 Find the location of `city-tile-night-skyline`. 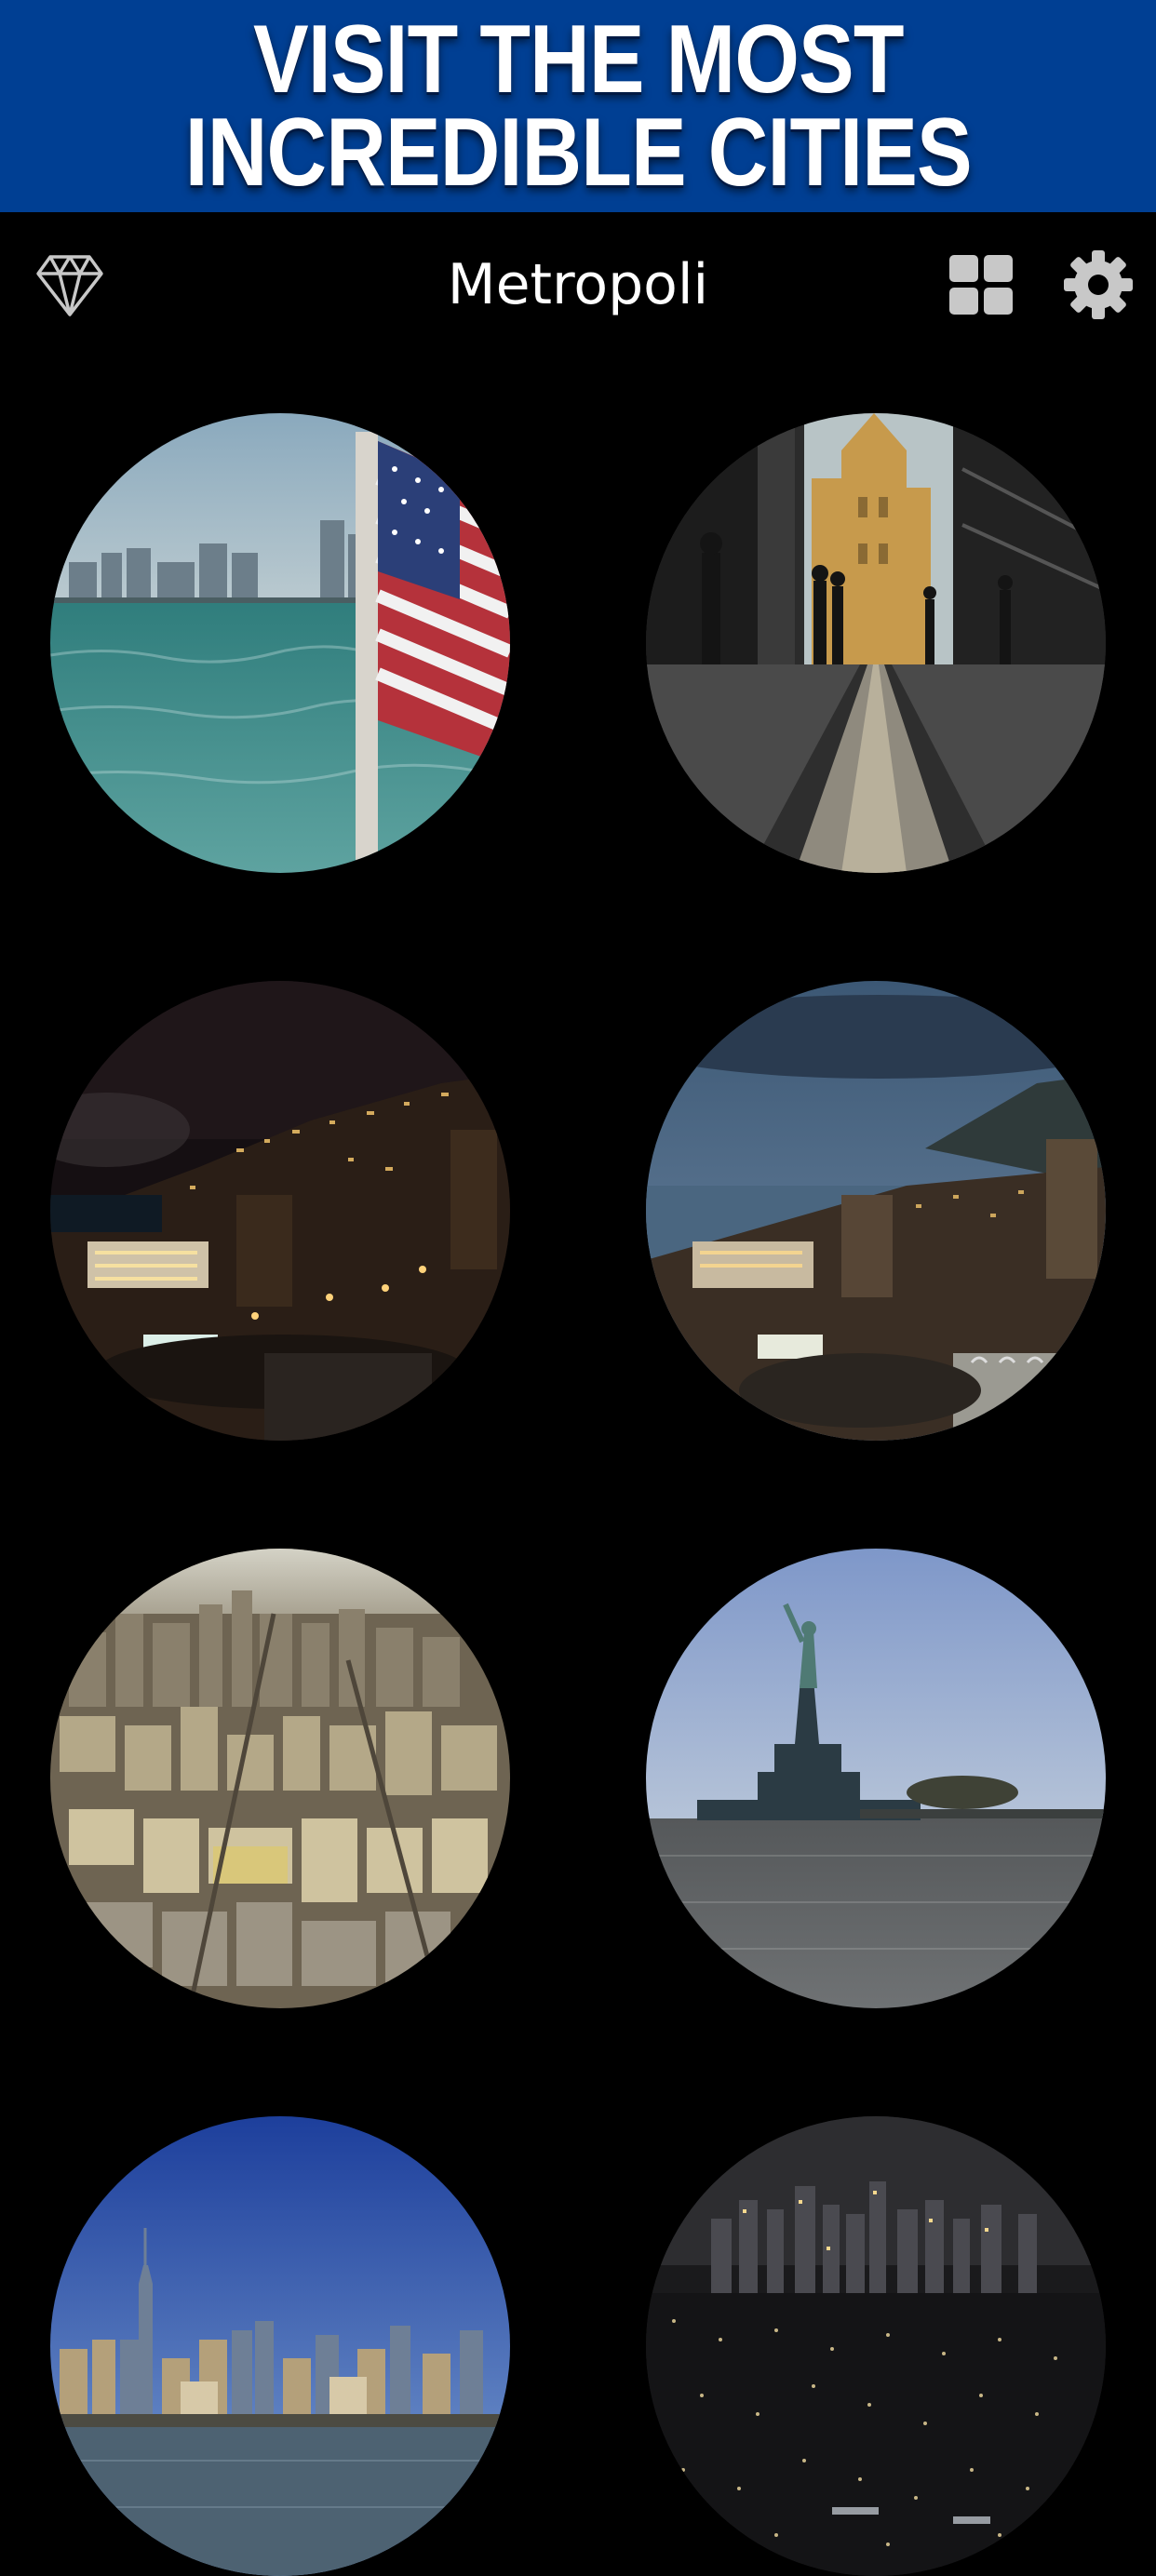

city-tile-night-skyline is located at coordinates (876, 2346).